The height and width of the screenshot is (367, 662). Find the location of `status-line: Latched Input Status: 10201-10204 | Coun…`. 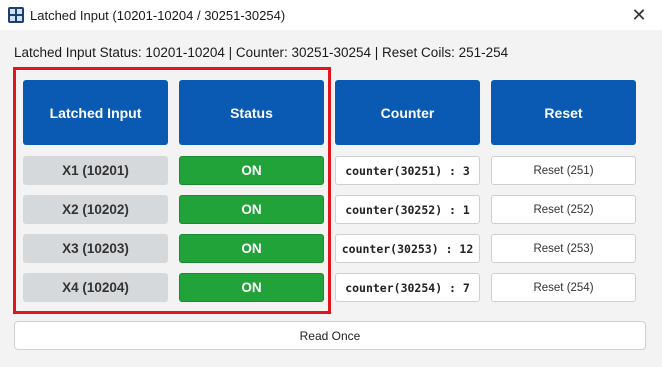

status-line: Latched Input Status: 10201-10204 | Coun… is located at coordinates (261, 52).